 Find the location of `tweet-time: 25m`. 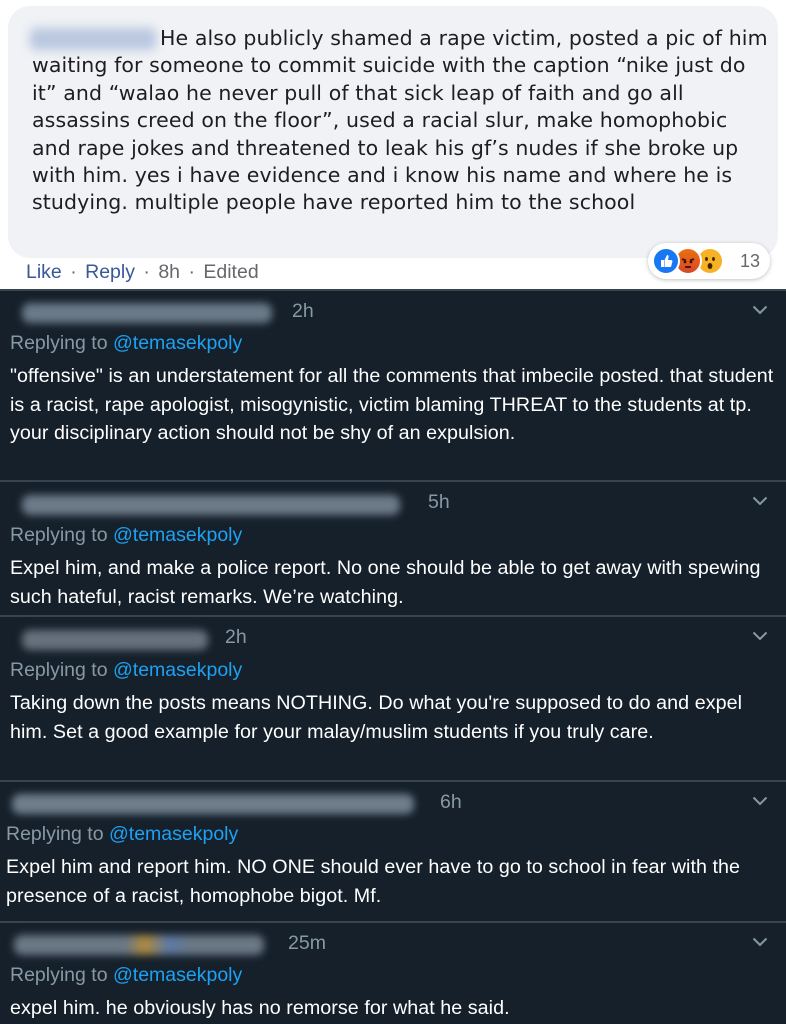

tweet-time: 25m is located at coordinates (307, 943).